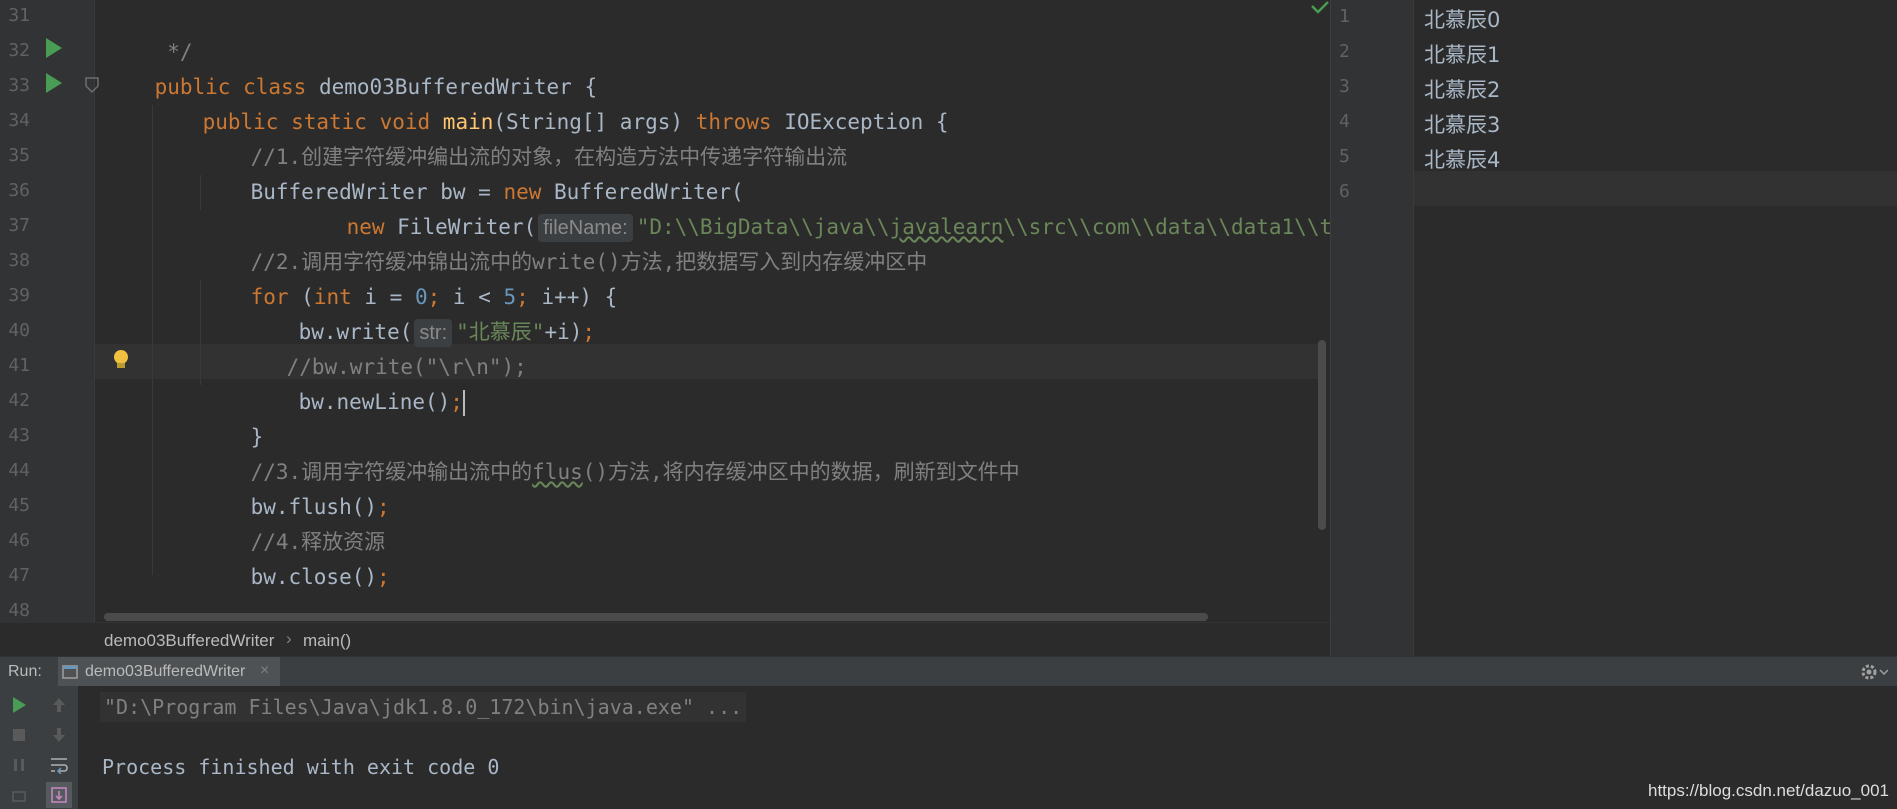 Image resolution: width=1897 pixels, height=809 pixels. What do you see at coordinates (1462, 125) in the screenshot?
I see `file-line: 北慕辰3` at bounding box center [1462, 125].